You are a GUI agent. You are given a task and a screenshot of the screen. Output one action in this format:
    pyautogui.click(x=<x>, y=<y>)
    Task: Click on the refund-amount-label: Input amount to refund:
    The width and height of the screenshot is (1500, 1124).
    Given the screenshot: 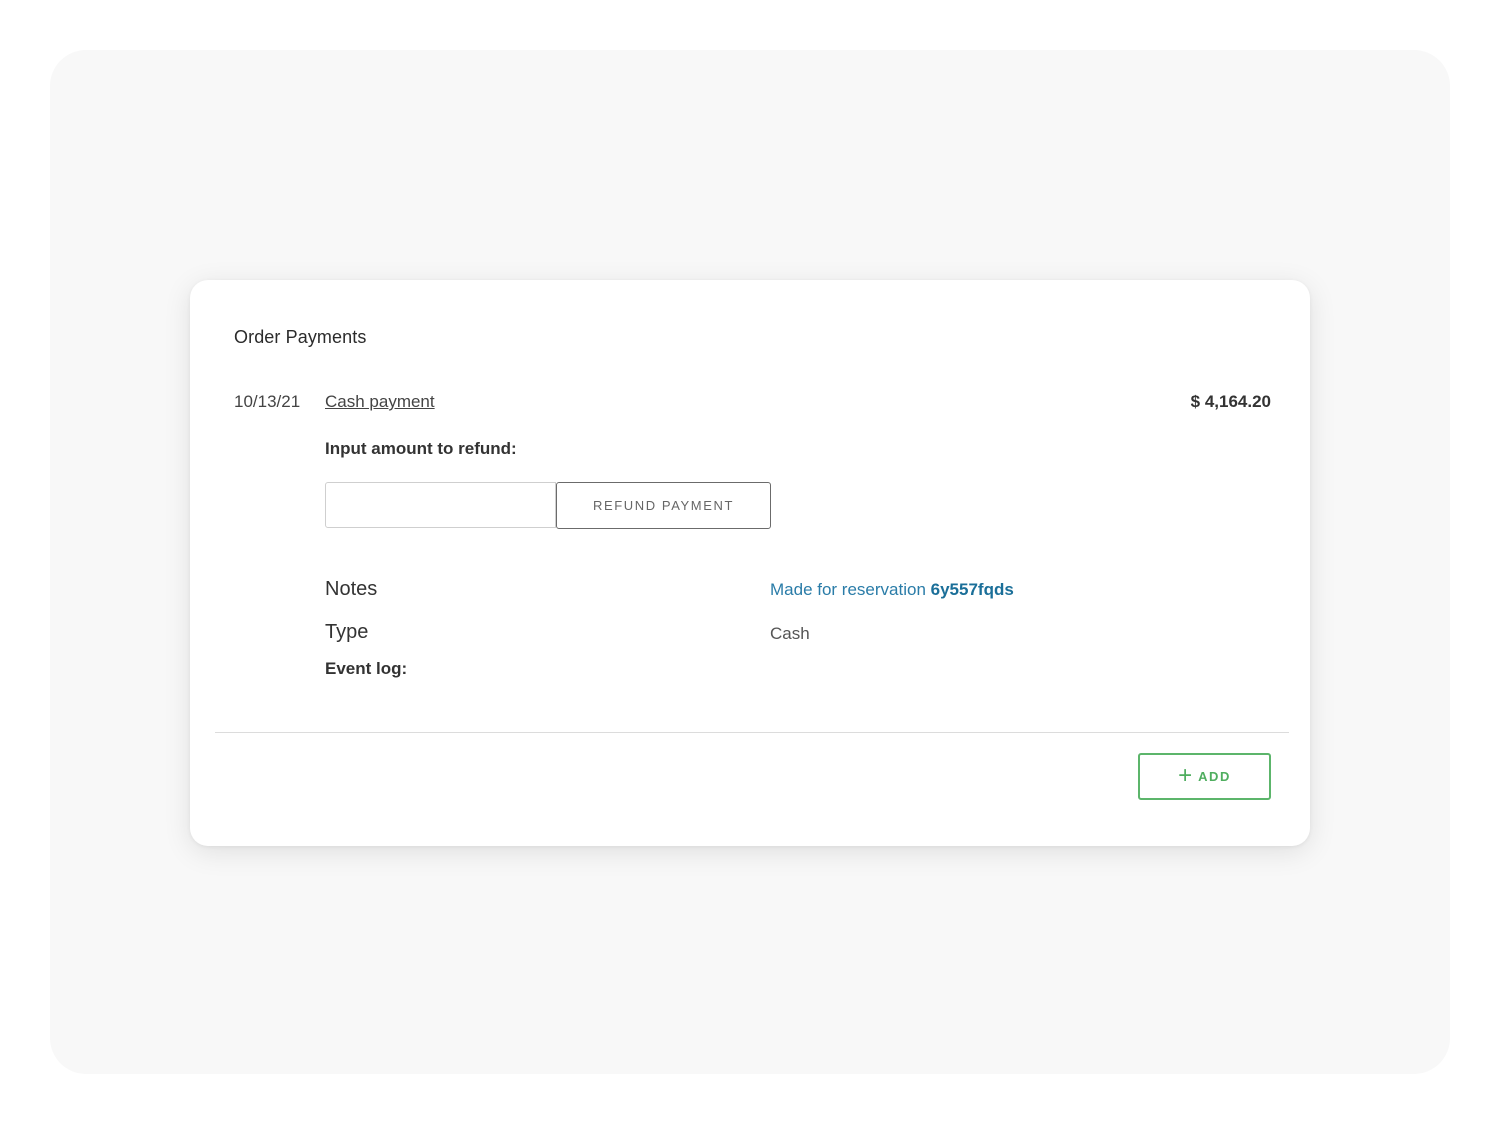 What is the action you would take?
    pyautogui.click(x=421, y=448)
    